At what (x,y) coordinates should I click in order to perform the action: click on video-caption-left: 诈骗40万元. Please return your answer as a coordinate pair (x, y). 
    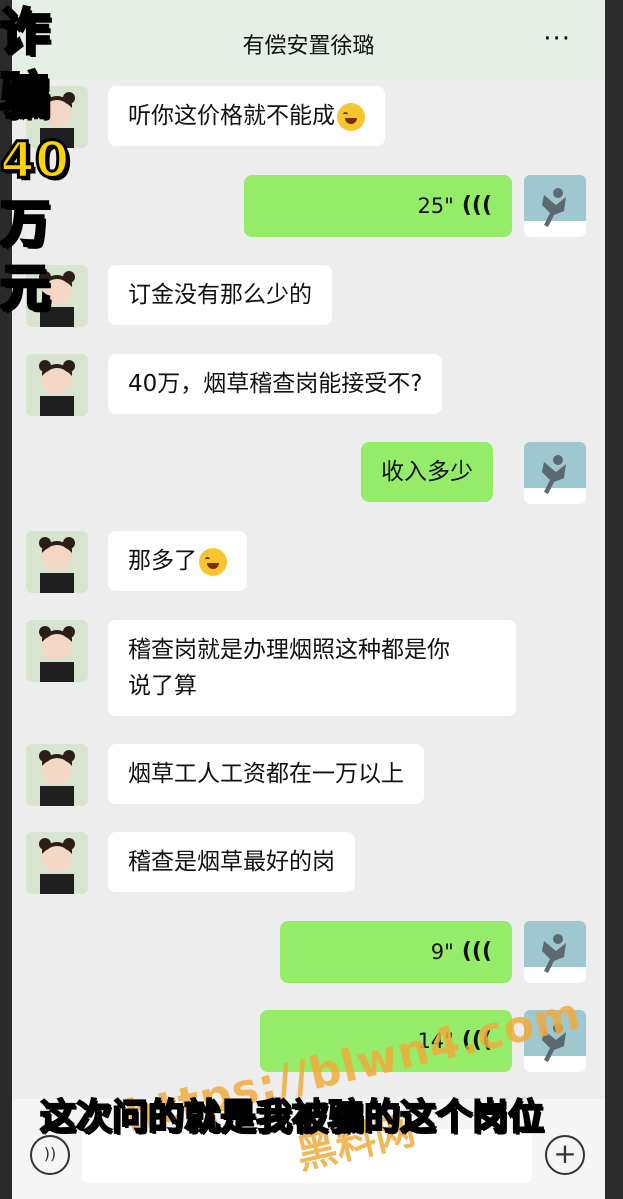
    Looking at the image, I should click on (35, 160).